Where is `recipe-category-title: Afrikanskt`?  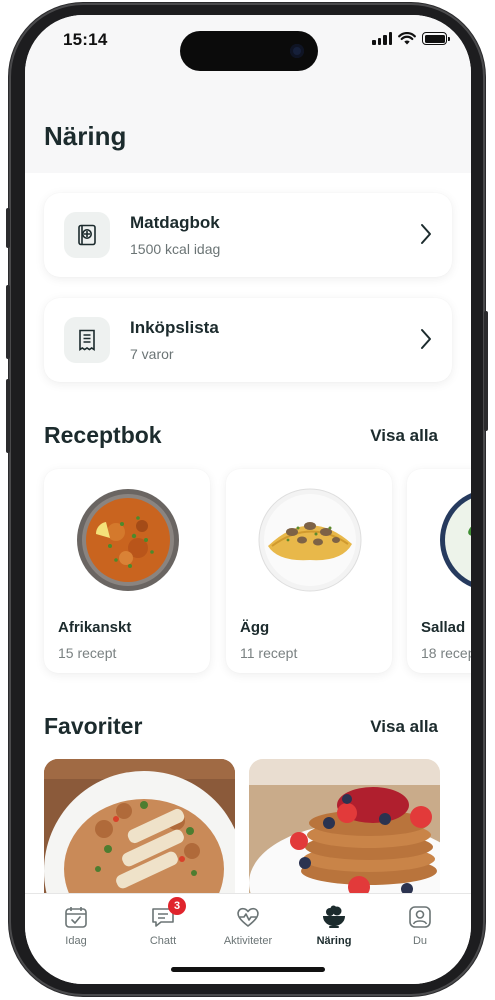
recipe-category-title: Afrikanskt is located at coordinates (95, 627).